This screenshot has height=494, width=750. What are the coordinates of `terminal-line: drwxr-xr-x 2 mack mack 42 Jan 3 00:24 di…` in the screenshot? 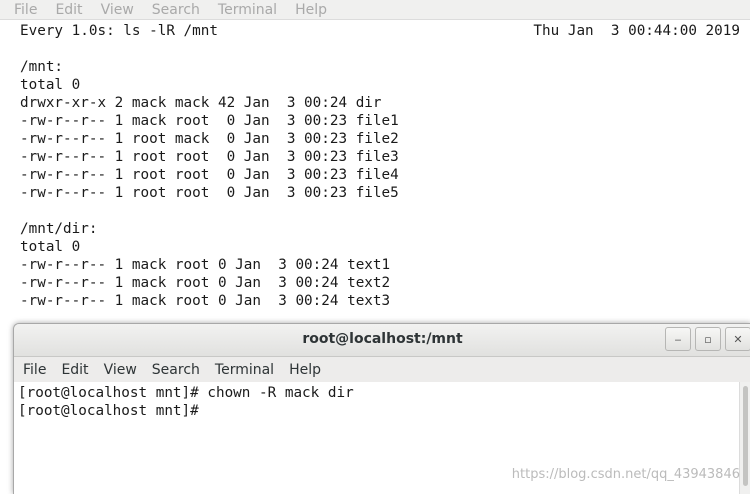 It's located at (201, 103).